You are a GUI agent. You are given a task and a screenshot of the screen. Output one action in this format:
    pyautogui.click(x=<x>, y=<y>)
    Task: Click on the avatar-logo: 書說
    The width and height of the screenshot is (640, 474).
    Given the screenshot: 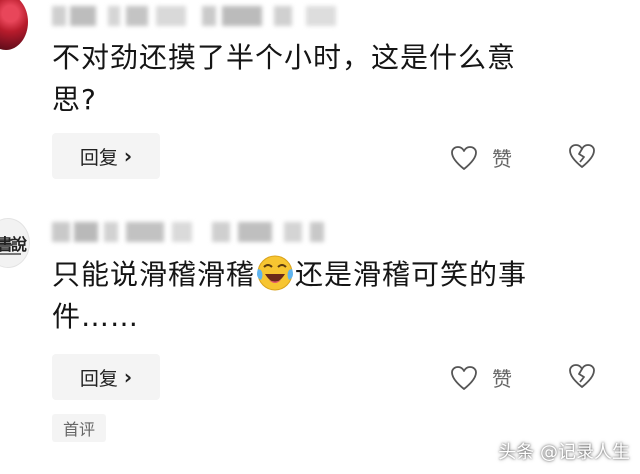 What is the action you would take?
    pyautogui.click(x=13, y=244)
    